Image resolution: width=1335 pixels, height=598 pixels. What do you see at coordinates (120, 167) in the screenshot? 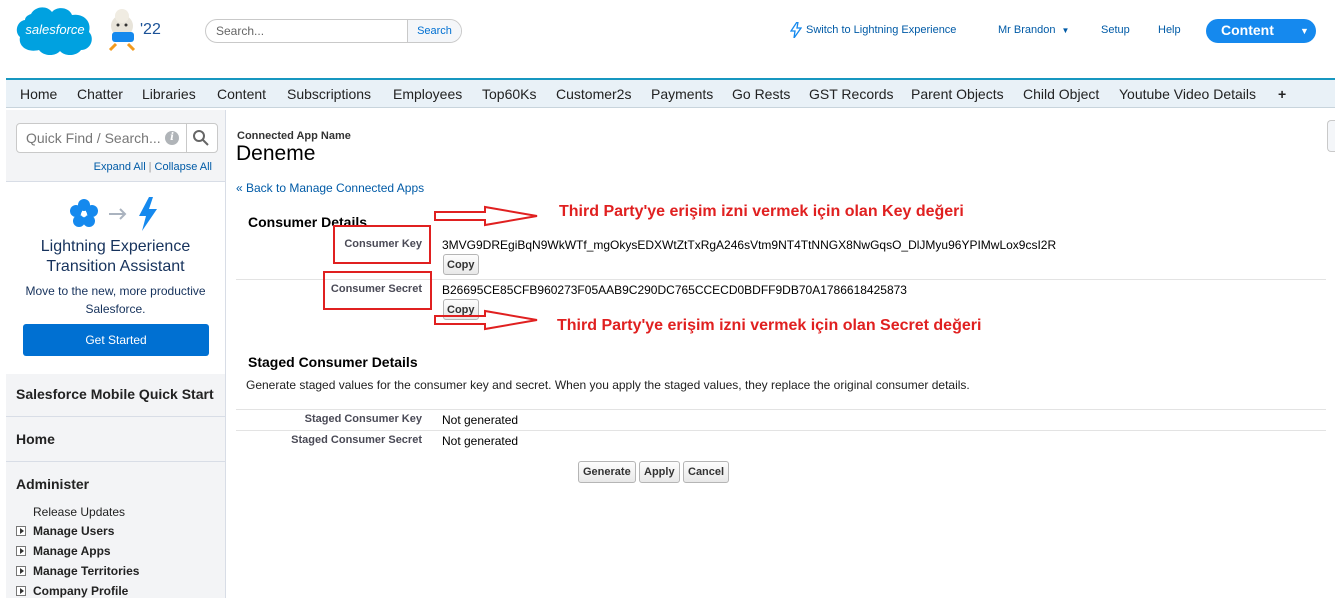
I see `expand-all-link: Expand All` at bounding box center [120, 167].